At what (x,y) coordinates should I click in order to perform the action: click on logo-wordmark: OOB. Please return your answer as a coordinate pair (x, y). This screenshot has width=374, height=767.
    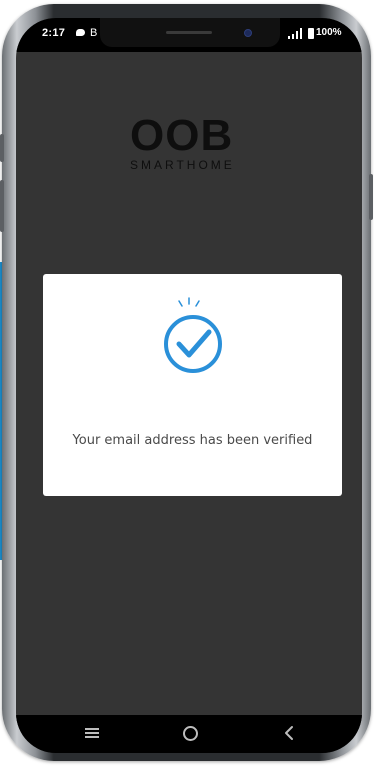
    Looking at the image, I should click on (182, 135).